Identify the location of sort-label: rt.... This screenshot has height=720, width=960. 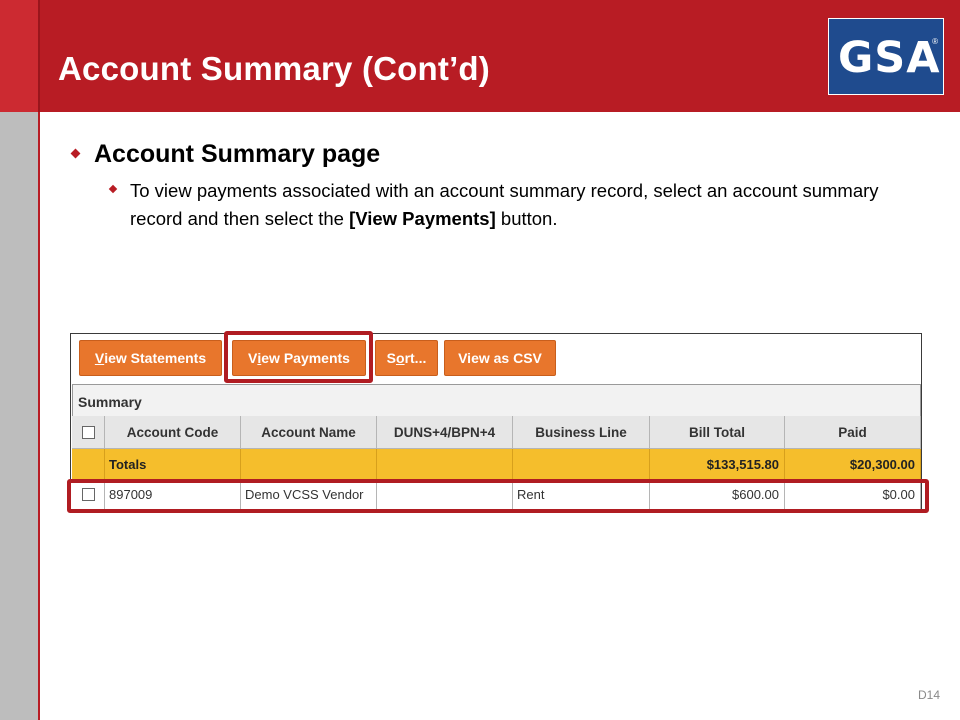
(415, 358).